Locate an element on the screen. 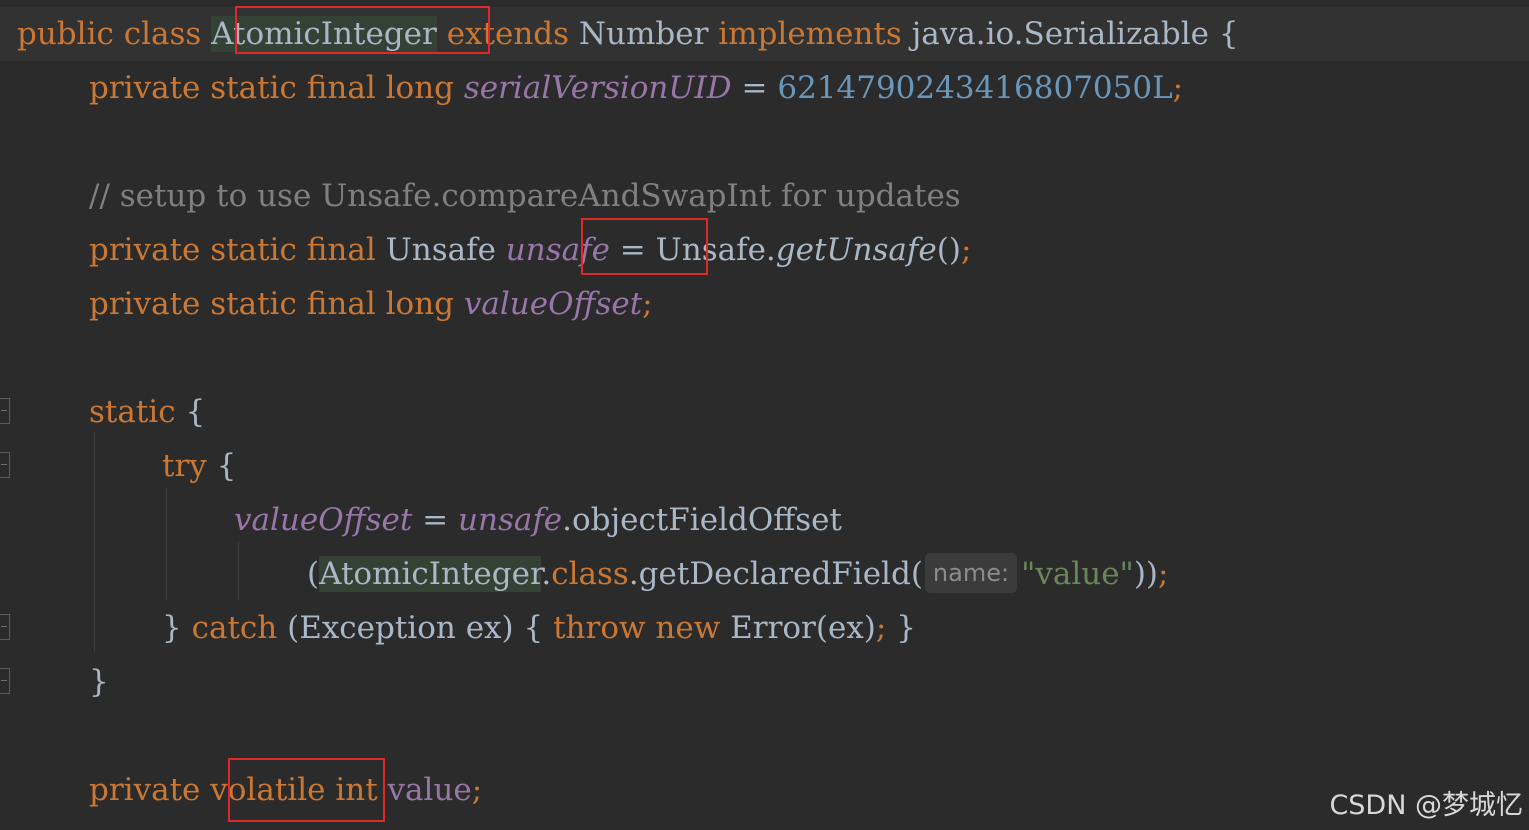 This screenshot has height=830, width=1529. type-serializable: java.io.Serializable is located at coordinates (1060, 34).